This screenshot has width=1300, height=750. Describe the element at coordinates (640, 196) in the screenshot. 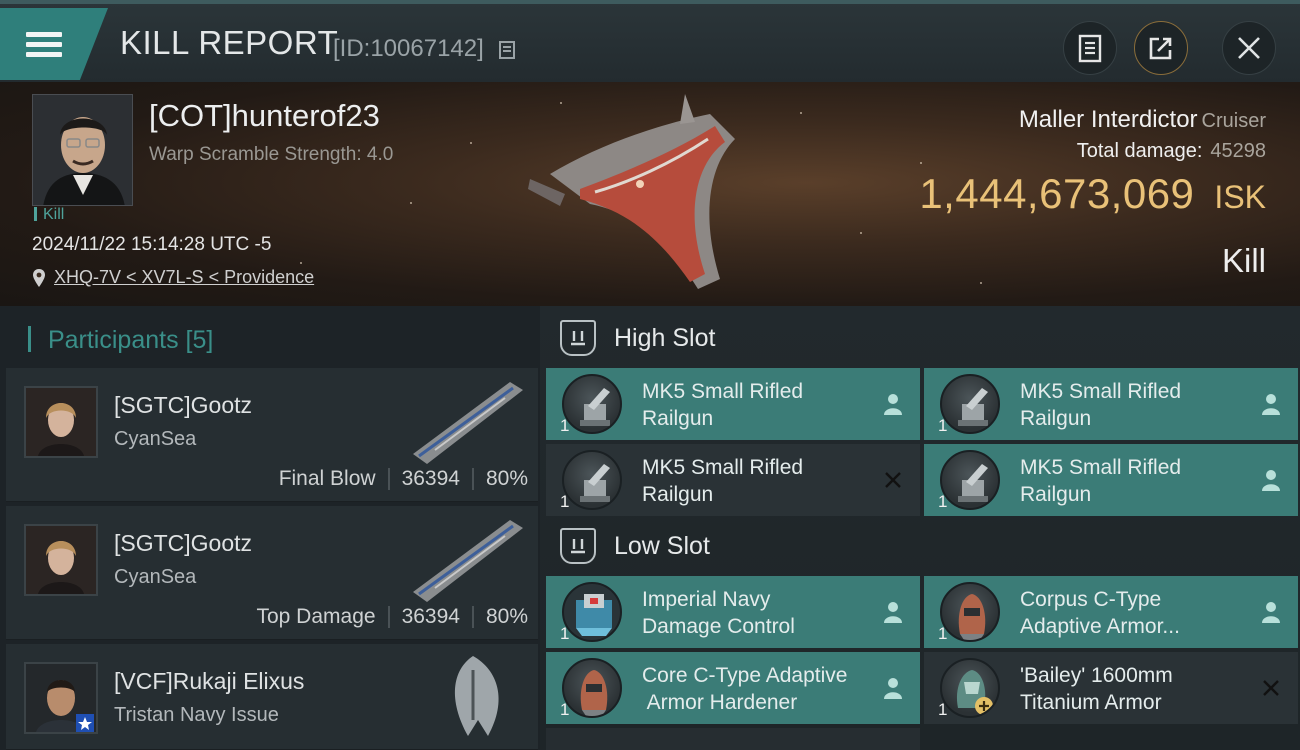

I see `ship-render` at that location.